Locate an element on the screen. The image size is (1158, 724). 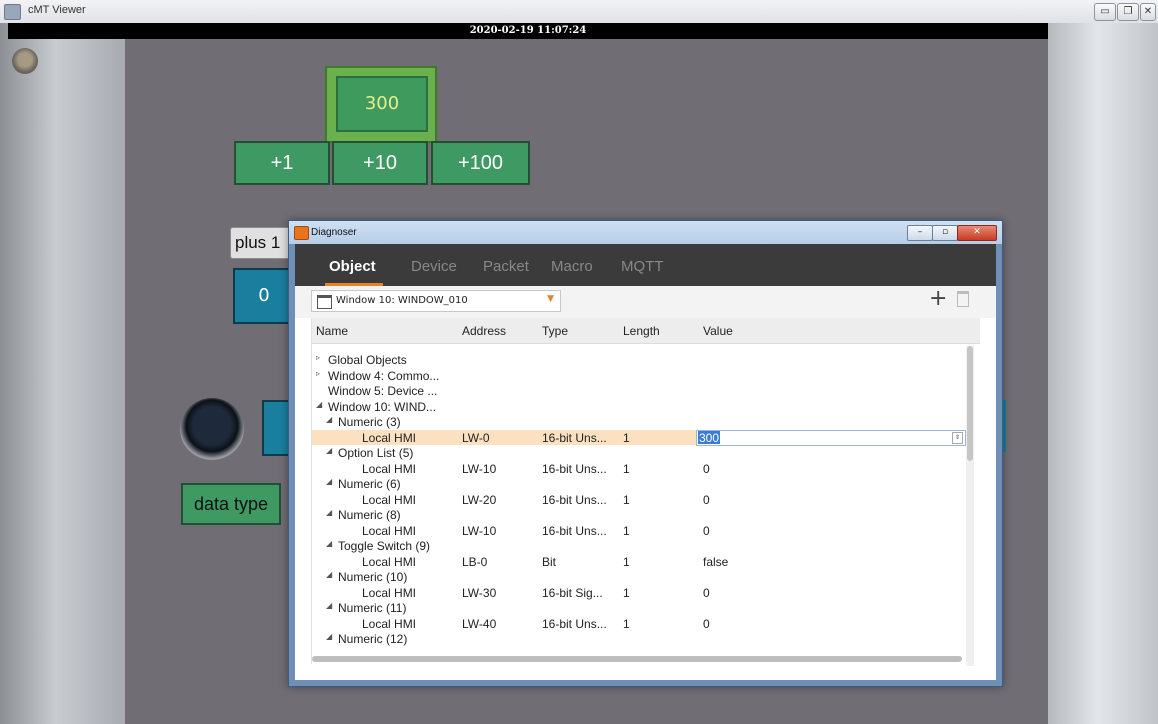
row-type: Bit is located at coordinates (549, 561).